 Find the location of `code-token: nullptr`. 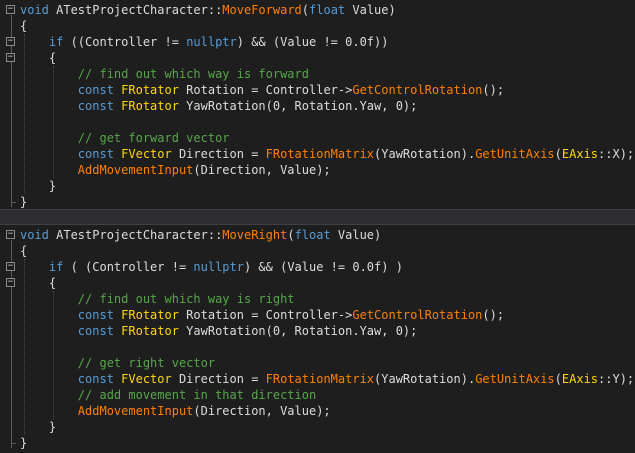

code-token: nullptr is located at coordinates (218, 267).